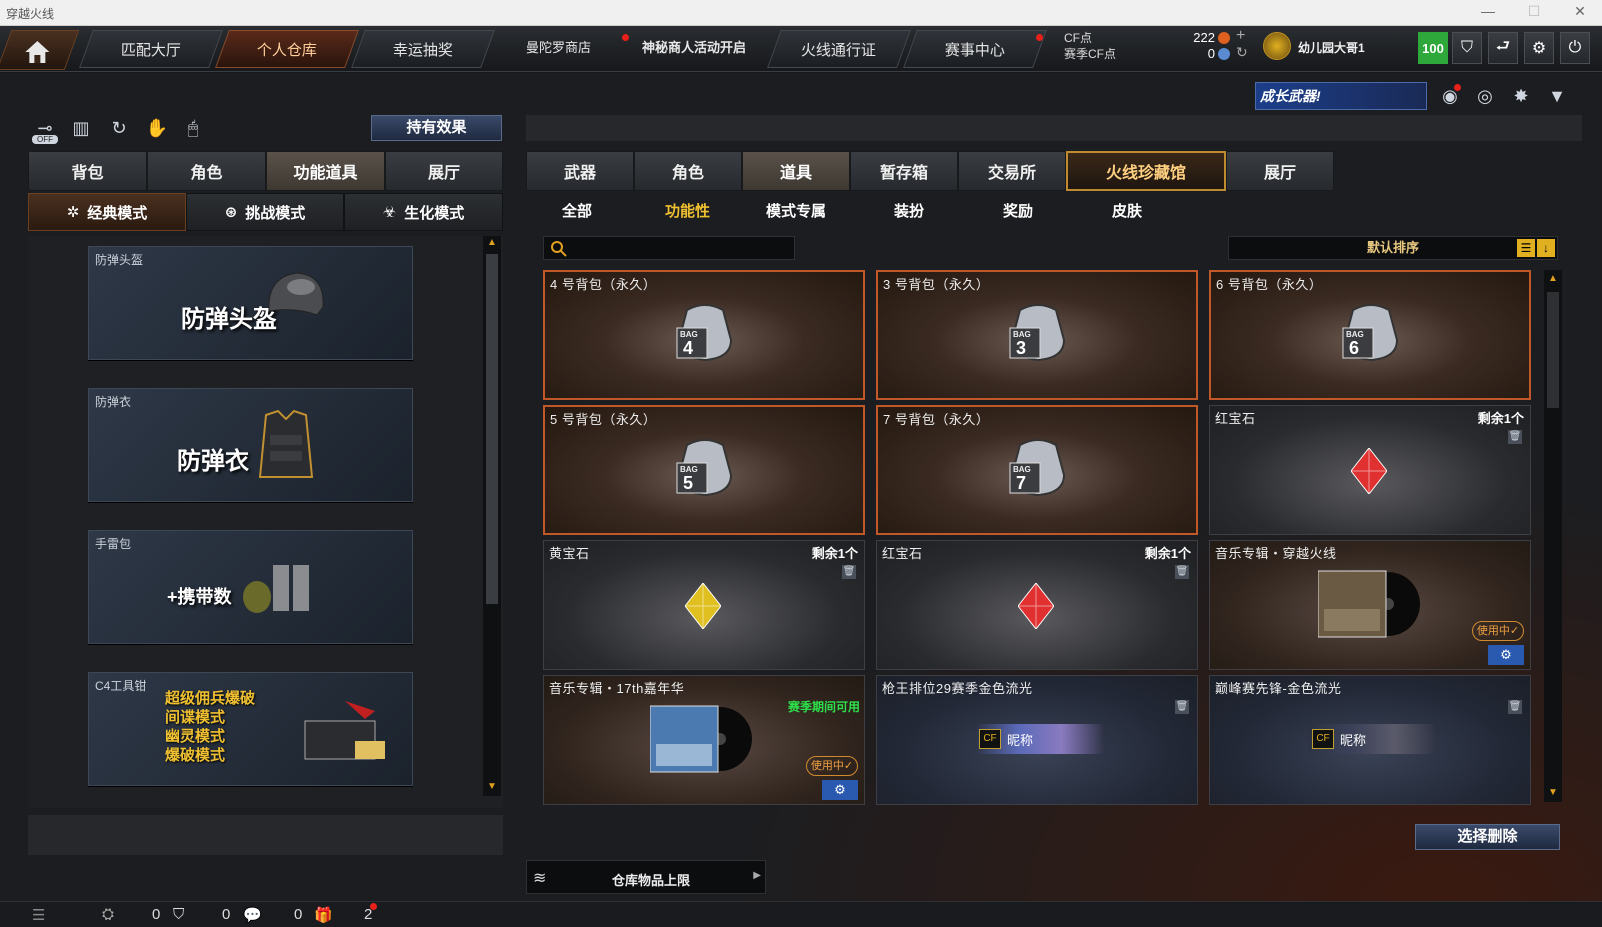  I want to click on item-name: 7 号背包（永久）, so click(936, 419).